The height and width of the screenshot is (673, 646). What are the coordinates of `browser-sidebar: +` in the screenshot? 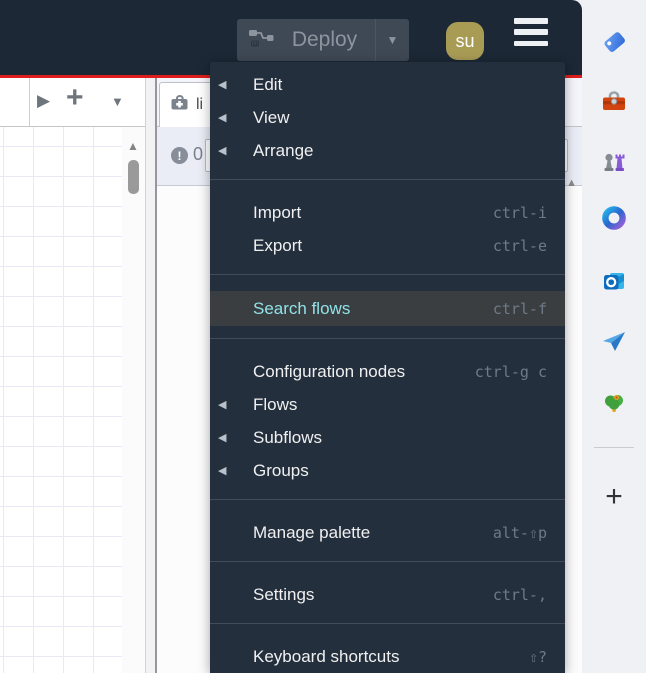 It's located at (614, 336).